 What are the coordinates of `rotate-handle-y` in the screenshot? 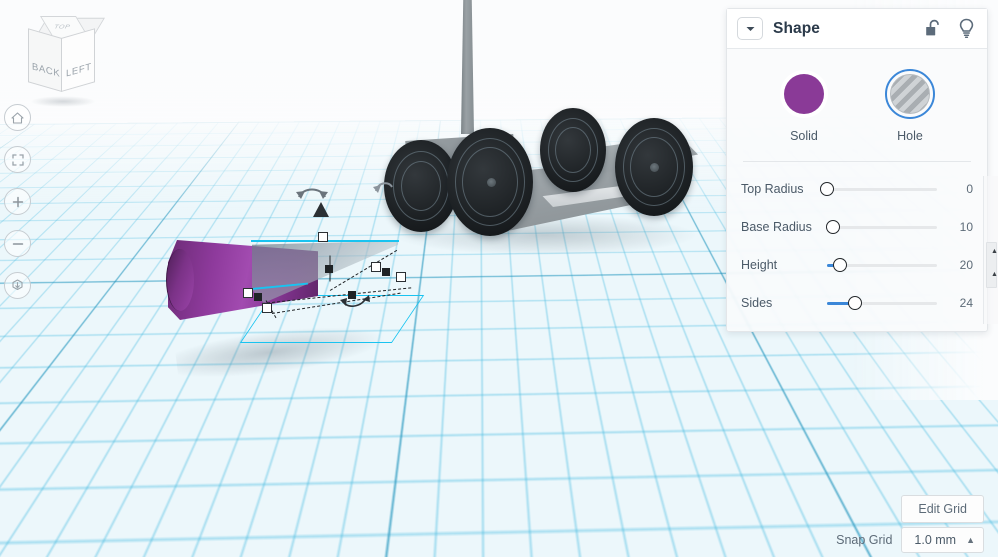 It's located at (384, 188).